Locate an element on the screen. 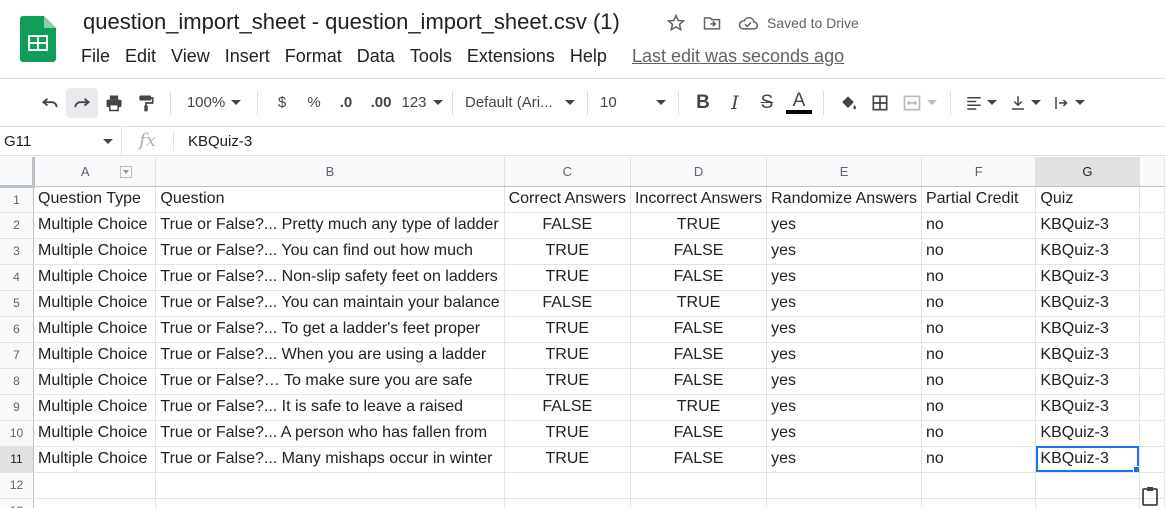  cell-e12 is located at coordinates (844, 485).